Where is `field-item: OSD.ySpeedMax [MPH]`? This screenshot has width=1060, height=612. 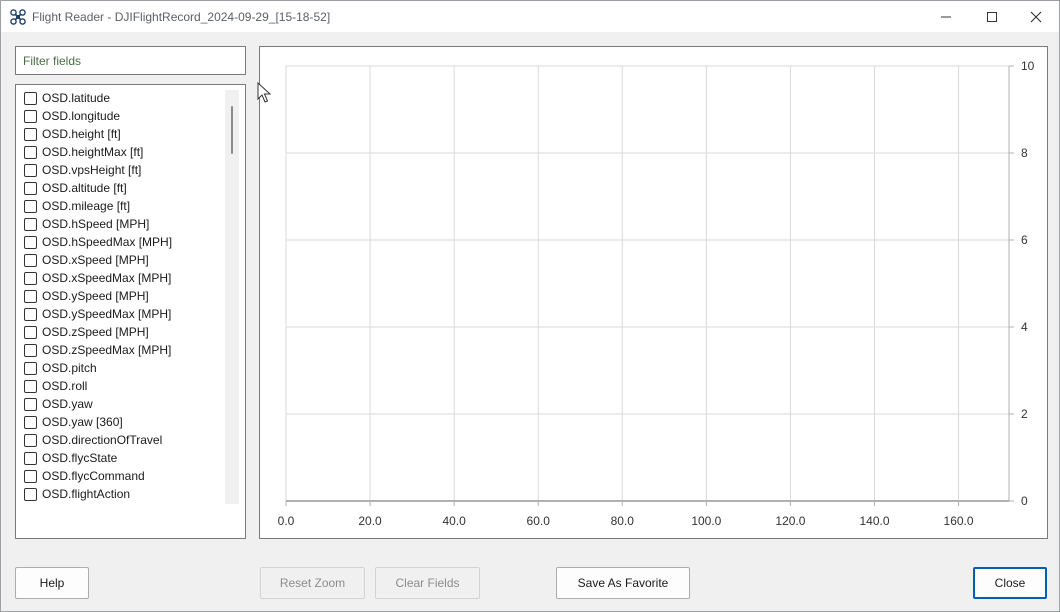
field-item: OSD.ySpeedMax [MPH] is located at coordinates (97, 314).